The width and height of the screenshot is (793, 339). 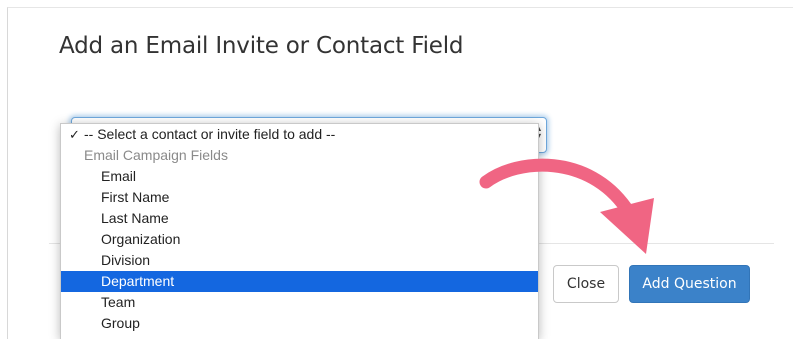 What do you see at coordinates (566, 206) in the screenshot?
I see `curved-arrow-icon` at bounding box center [566, 206].